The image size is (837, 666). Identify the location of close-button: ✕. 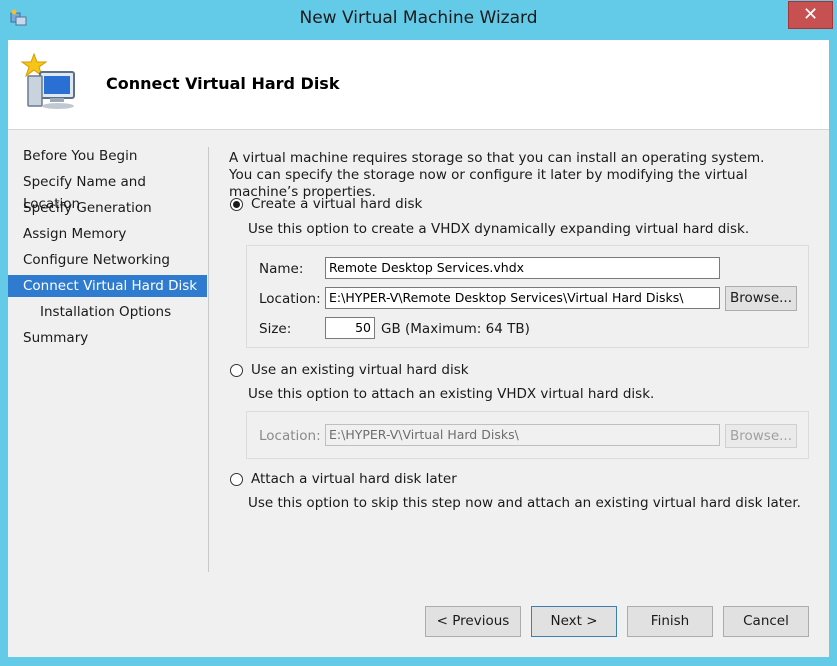
(810, 15).